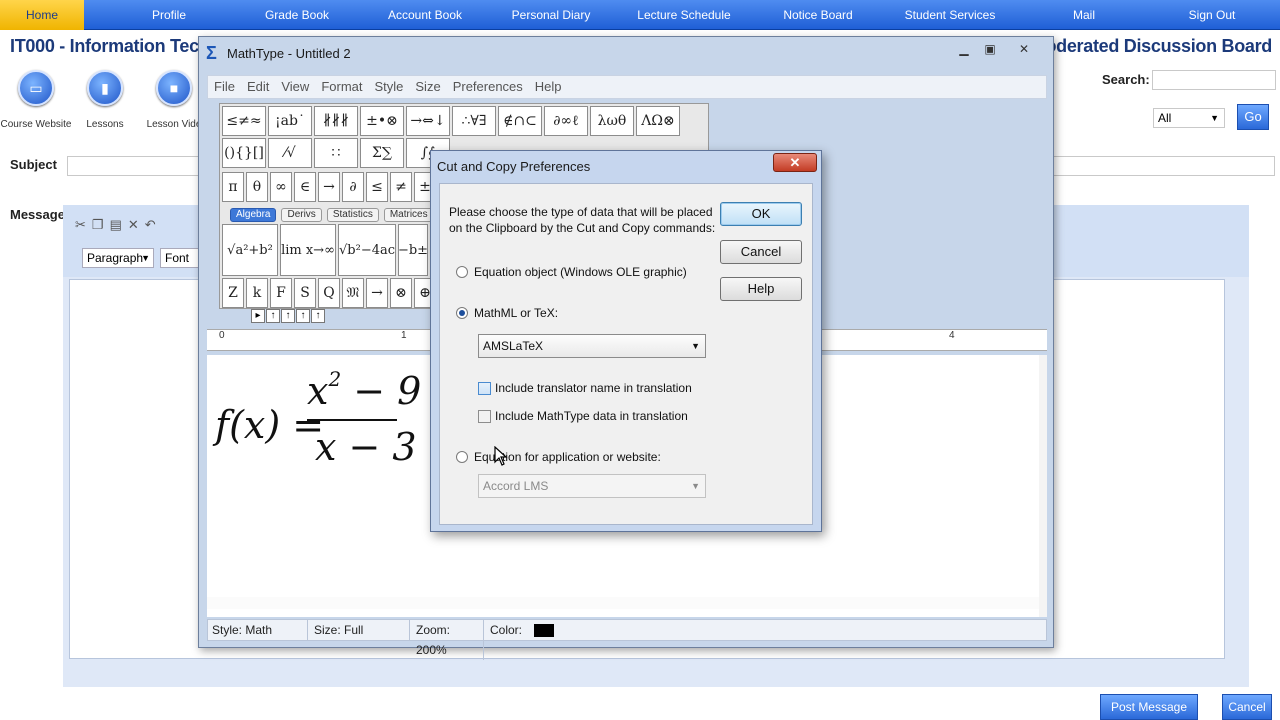 The image size is (1280, 720). Describe the element at coordinates (1214, 80) in the screenshot. I see `search-input` at that location.